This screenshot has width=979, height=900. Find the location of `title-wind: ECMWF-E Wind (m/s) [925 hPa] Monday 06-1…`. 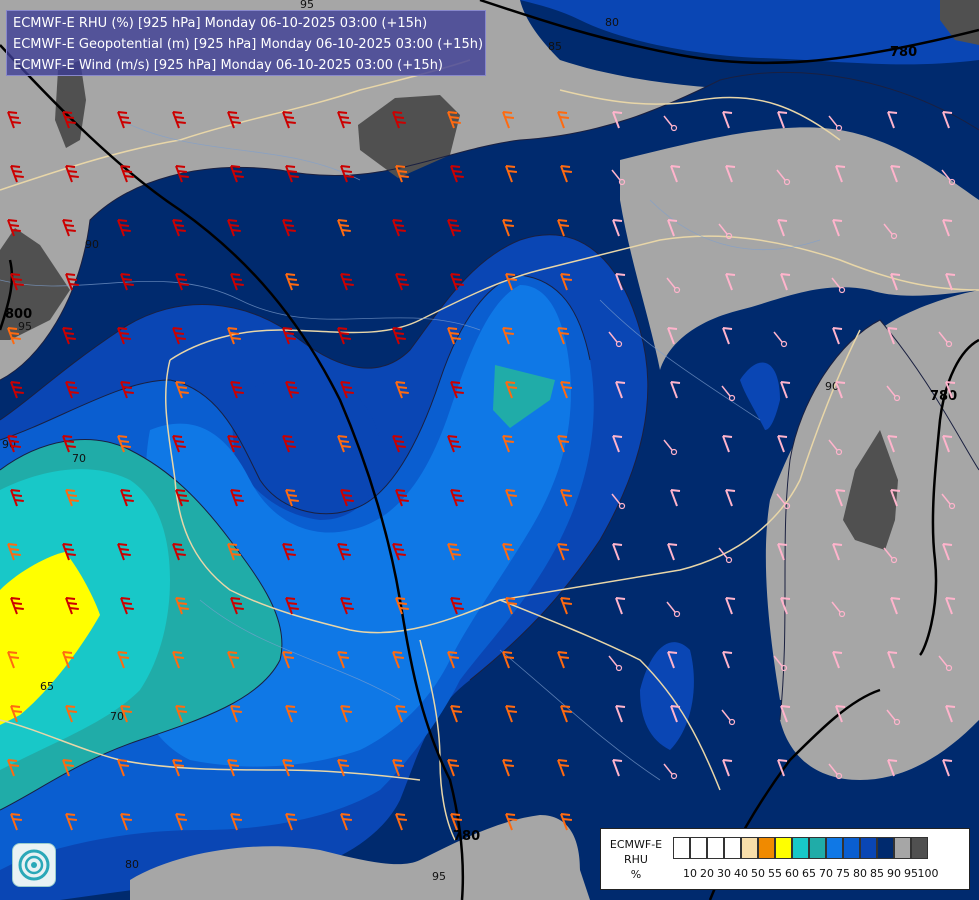

title-wind: ECMWF-E Wind (m/s) [925 hPa] Monday 06-1… is located at coordinates (228, 65).